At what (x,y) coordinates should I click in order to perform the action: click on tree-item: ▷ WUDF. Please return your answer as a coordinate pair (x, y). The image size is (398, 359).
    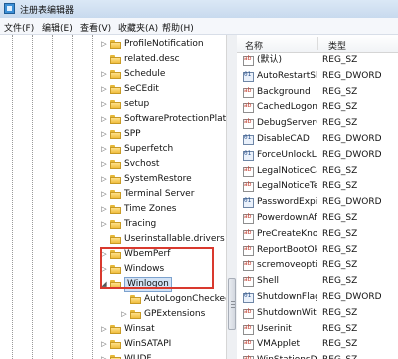
    Looking at the image, I should click on (118, 355).